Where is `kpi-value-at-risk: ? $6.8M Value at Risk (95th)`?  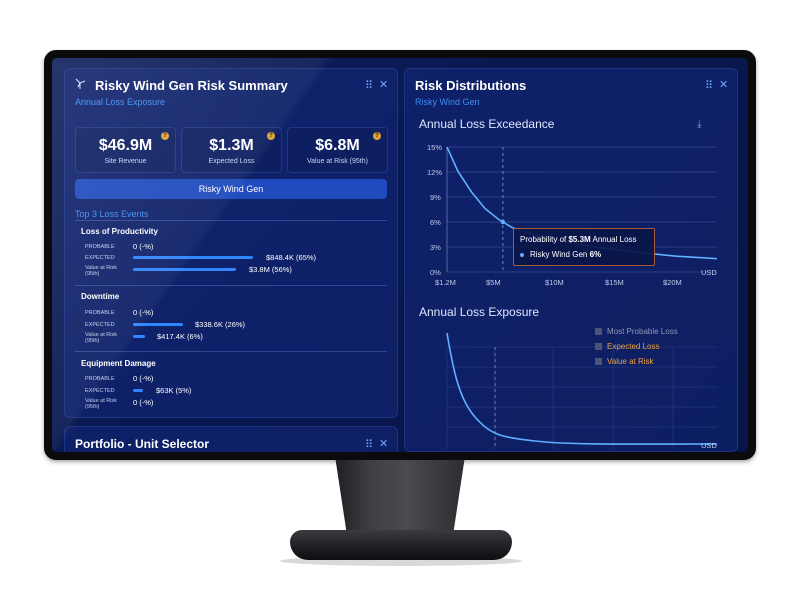
kpi-value-at-risk: ? $6.8M Value at Risk (95th) is located at coordinates (337, 150).